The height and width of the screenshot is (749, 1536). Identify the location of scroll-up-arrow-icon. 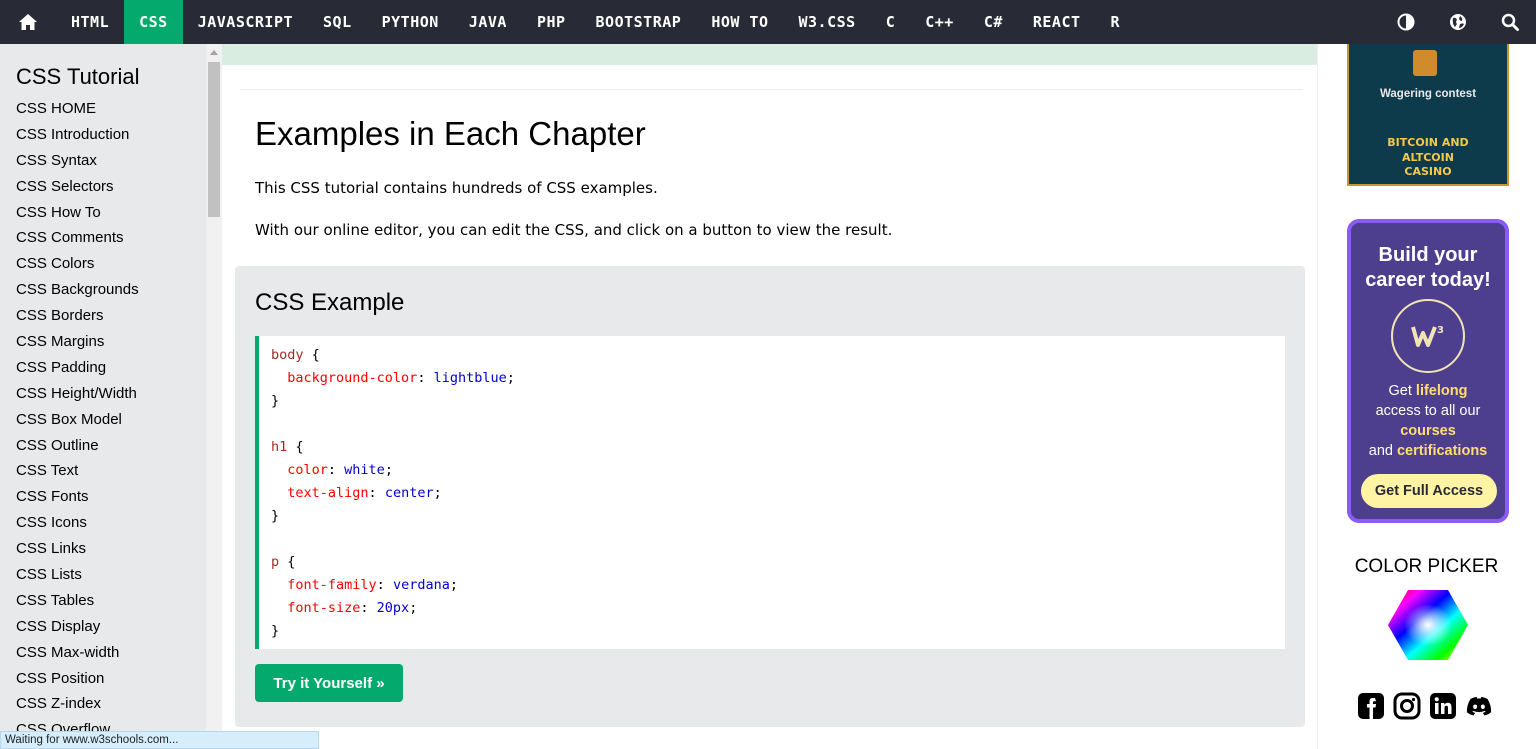
(214, 52).